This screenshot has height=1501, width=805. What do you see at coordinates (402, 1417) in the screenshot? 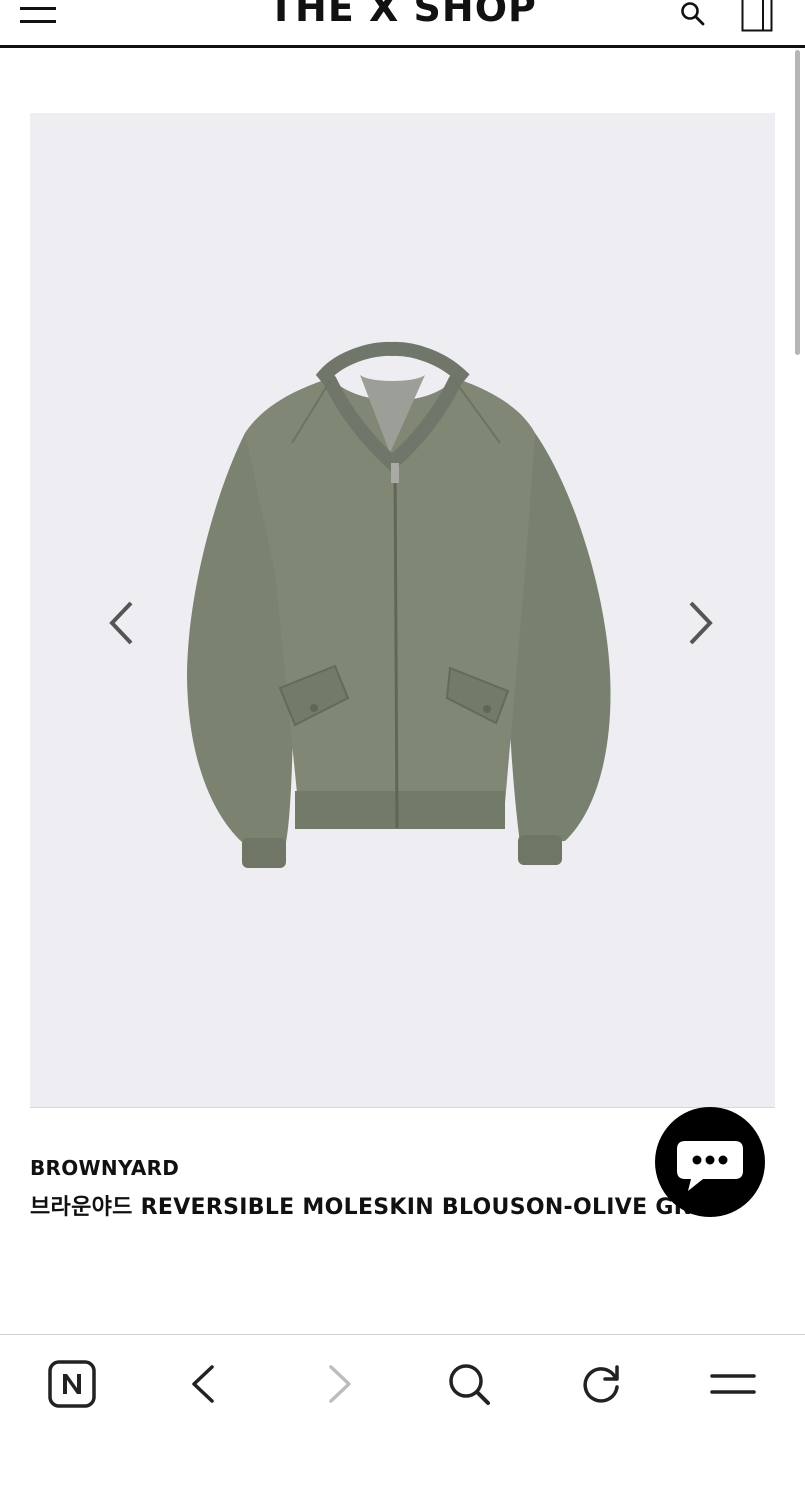
I see `browser-toolbar` at bounding box center [402, 1417].